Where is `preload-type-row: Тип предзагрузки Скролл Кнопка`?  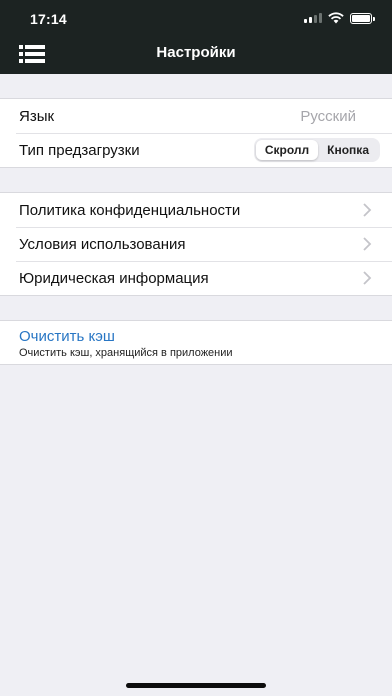
preload-type-row: Тип предзагрузки Скролл Кнопка is located at coordinates (196, 150).